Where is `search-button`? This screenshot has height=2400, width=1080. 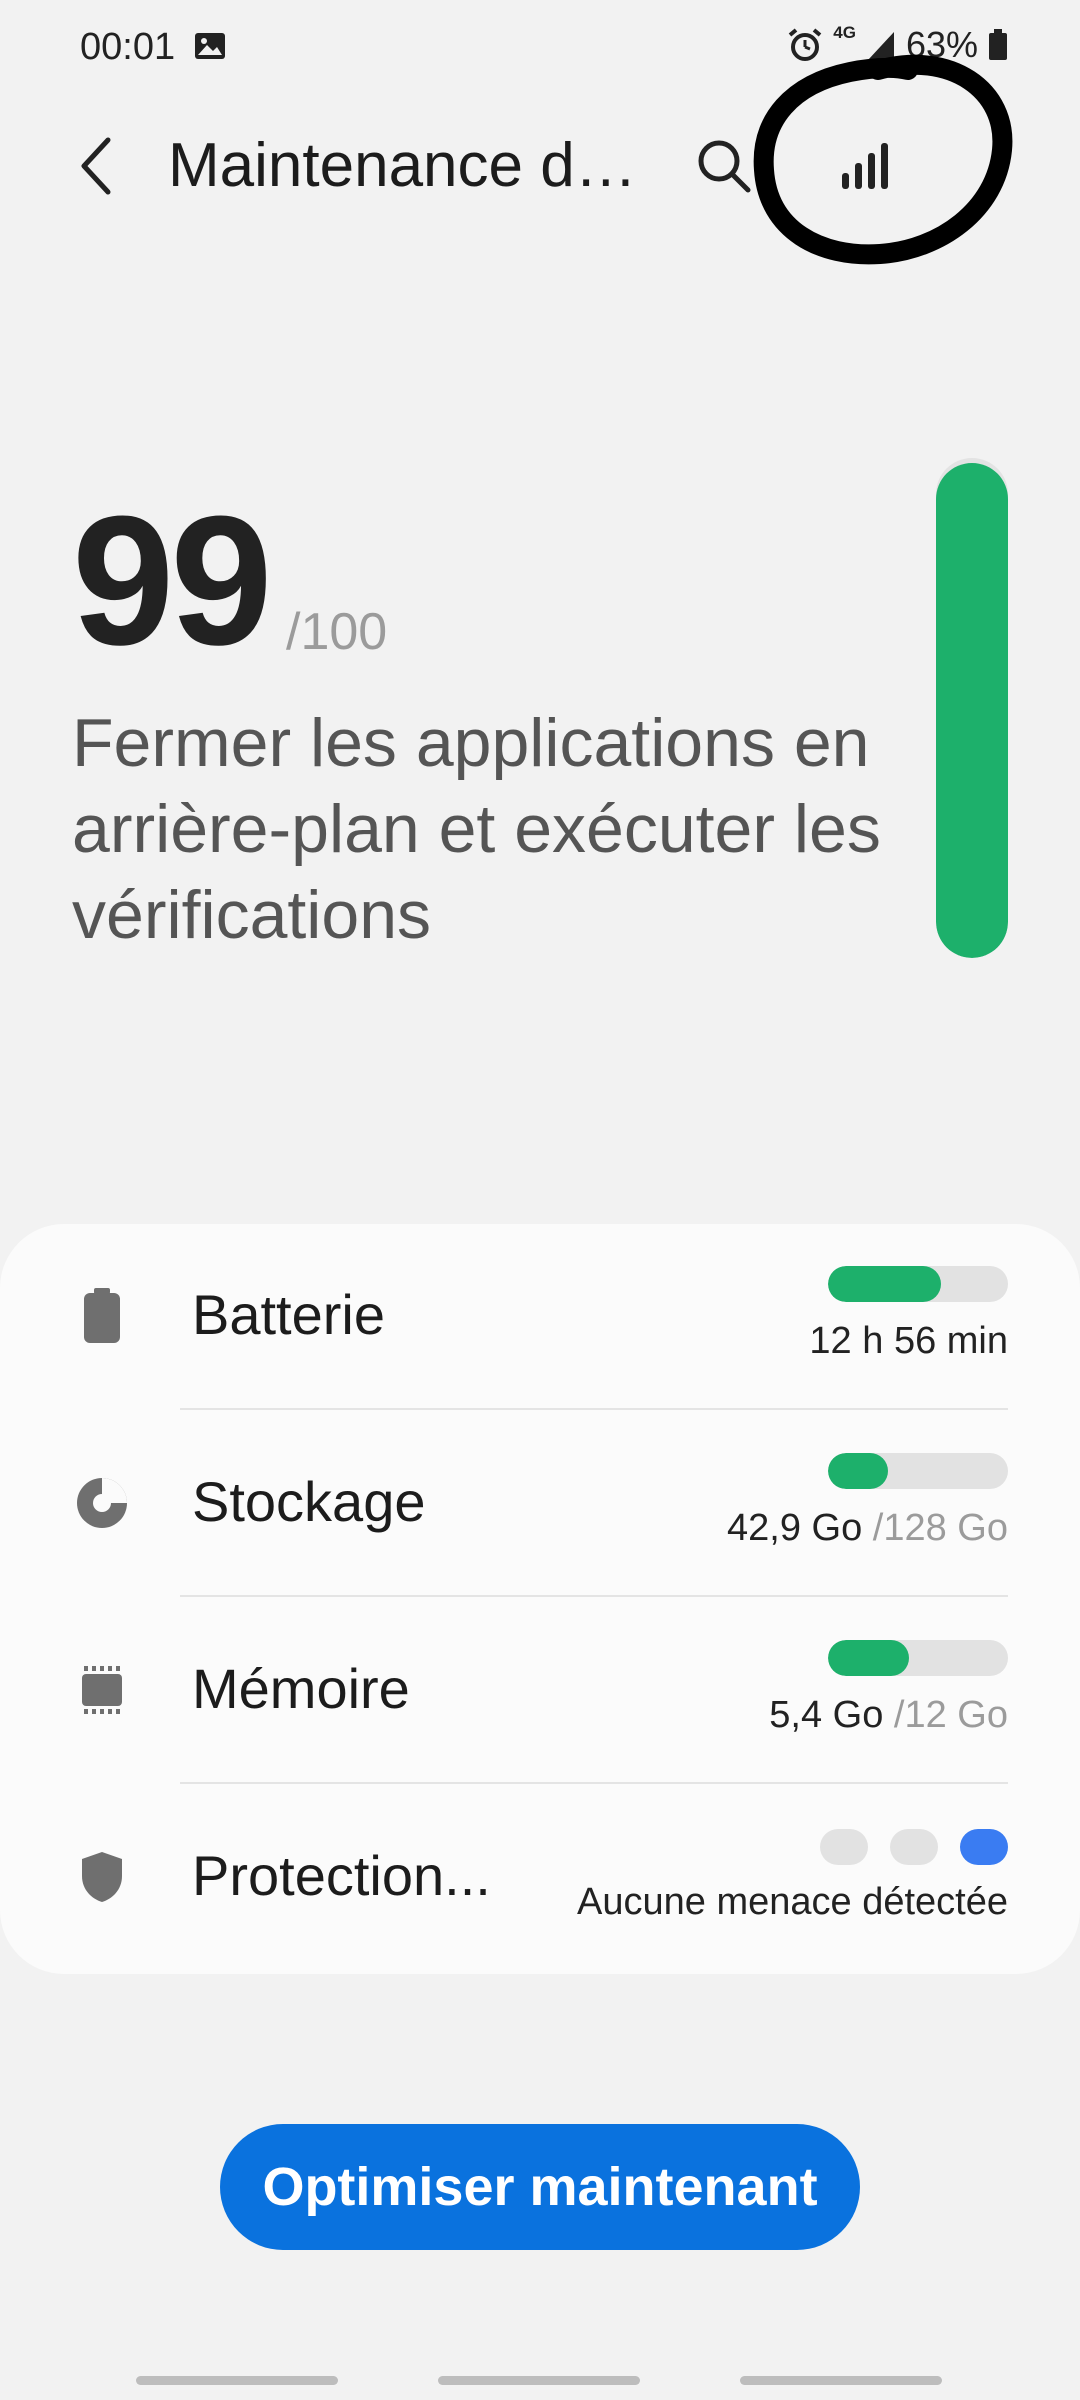 search-button is located at coordinates (724, 166).